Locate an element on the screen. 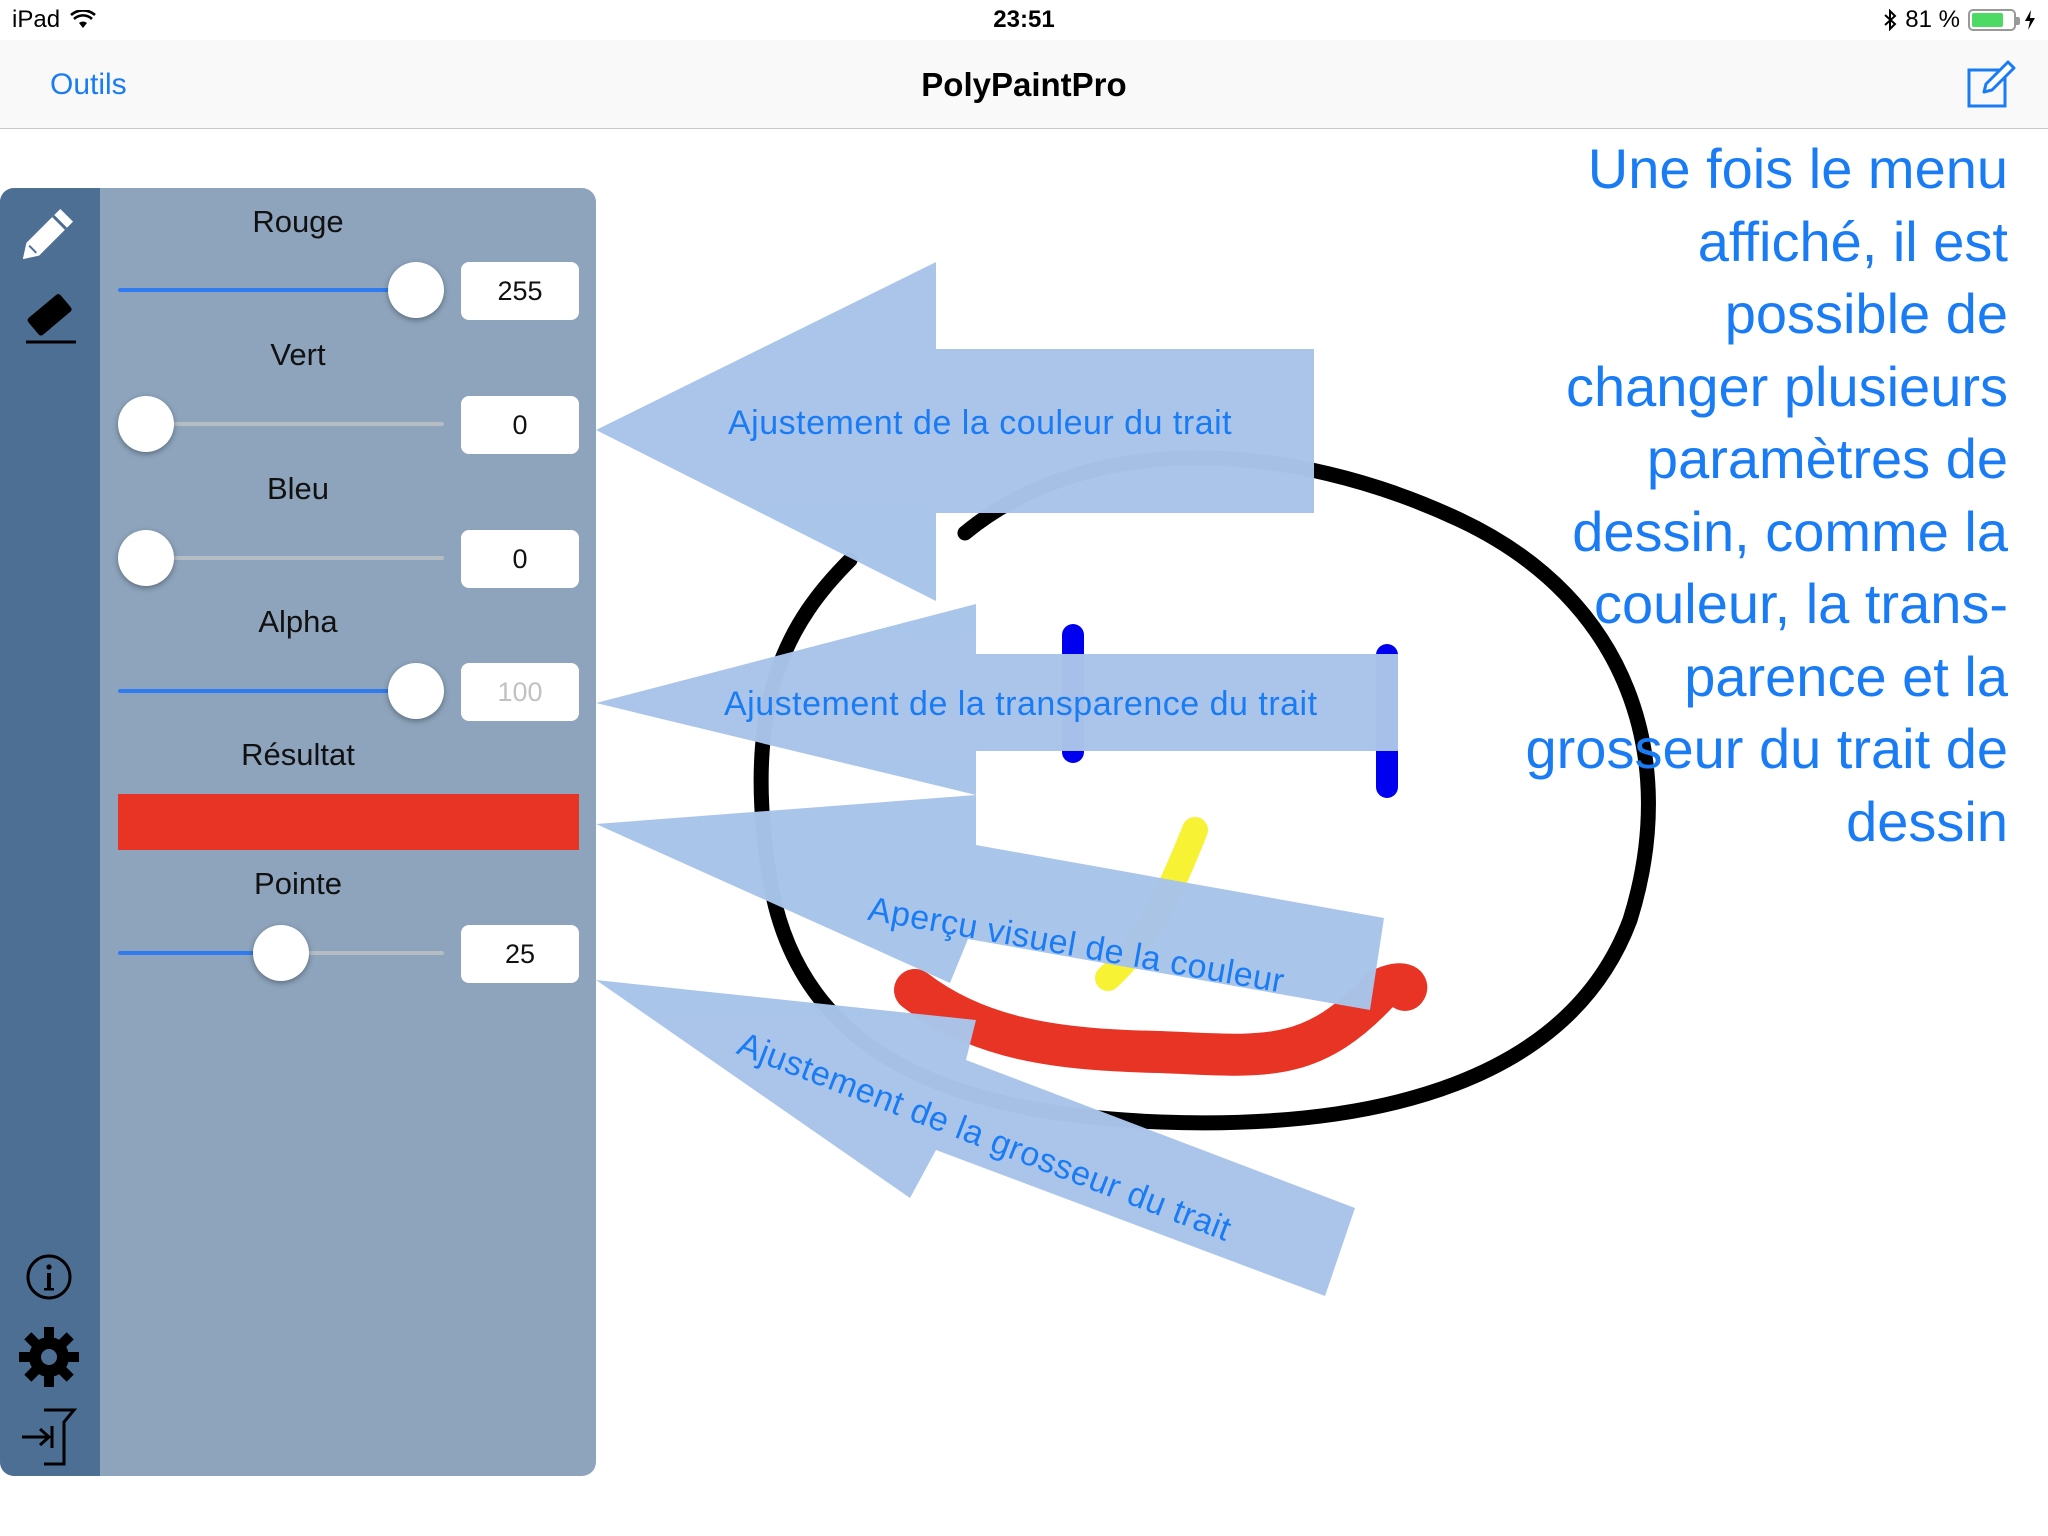 This screenshot has height=1536, width=2048. info-line: Une fois le menu is located at coordinates (1797, 168).